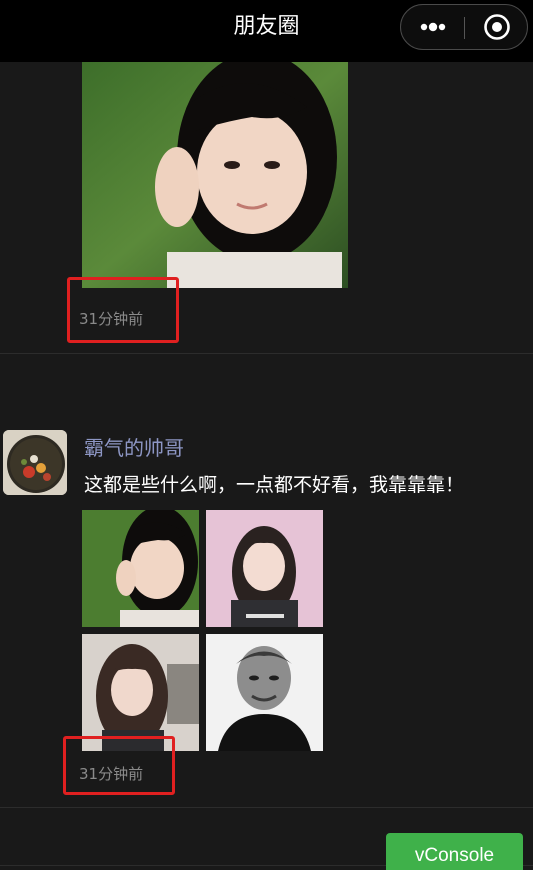  I want to click on close-mini-program-button, so click(496, 27).